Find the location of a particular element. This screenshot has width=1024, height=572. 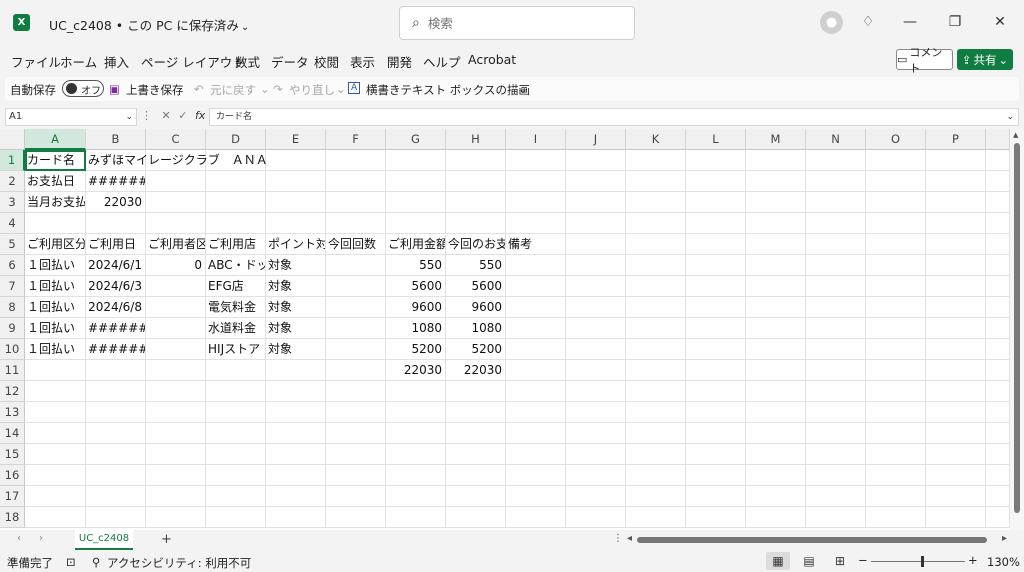

cell-l10 is located at coordinates (716, 349).